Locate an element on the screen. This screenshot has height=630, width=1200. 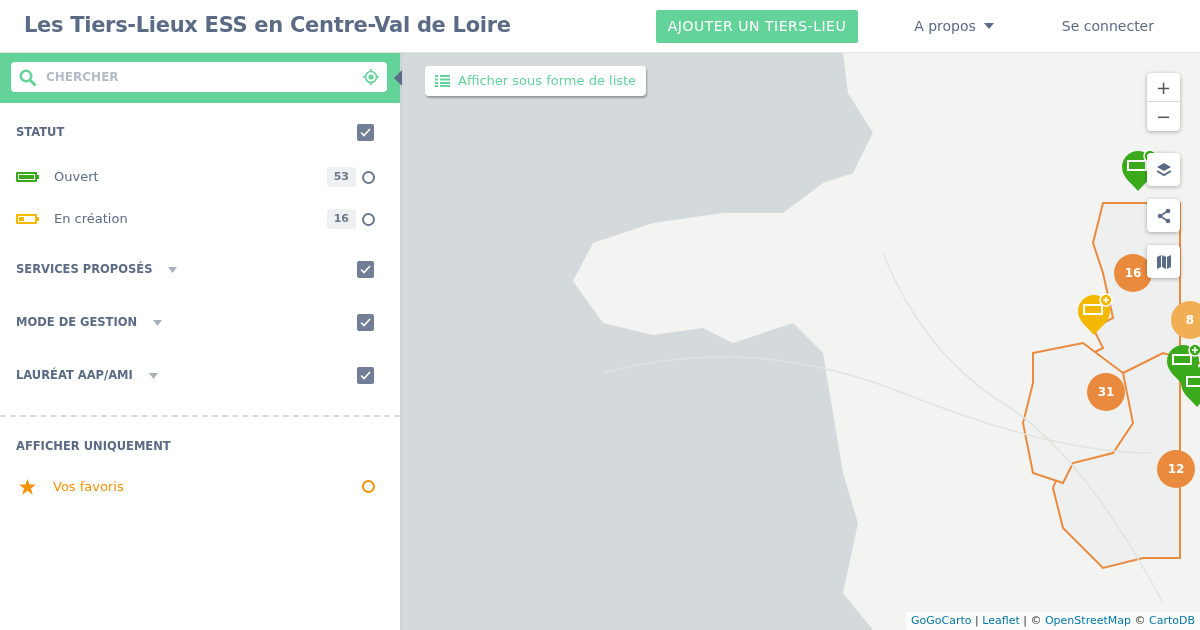
site-title: Les Tiers-Lieux ESS en Centre-Val de Loire is located at coordinates (267, 26).